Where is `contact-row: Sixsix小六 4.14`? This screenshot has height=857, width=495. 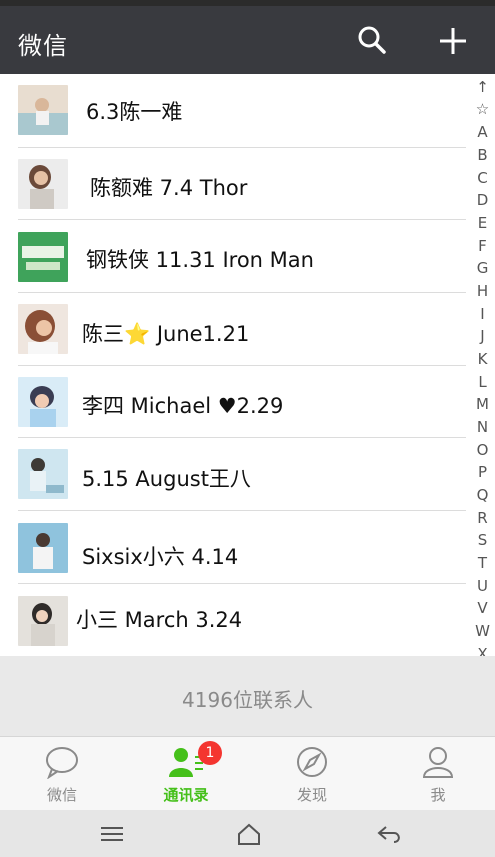
contact-row: Sixsix小六 4.14 is located at coordinates (233, 547).